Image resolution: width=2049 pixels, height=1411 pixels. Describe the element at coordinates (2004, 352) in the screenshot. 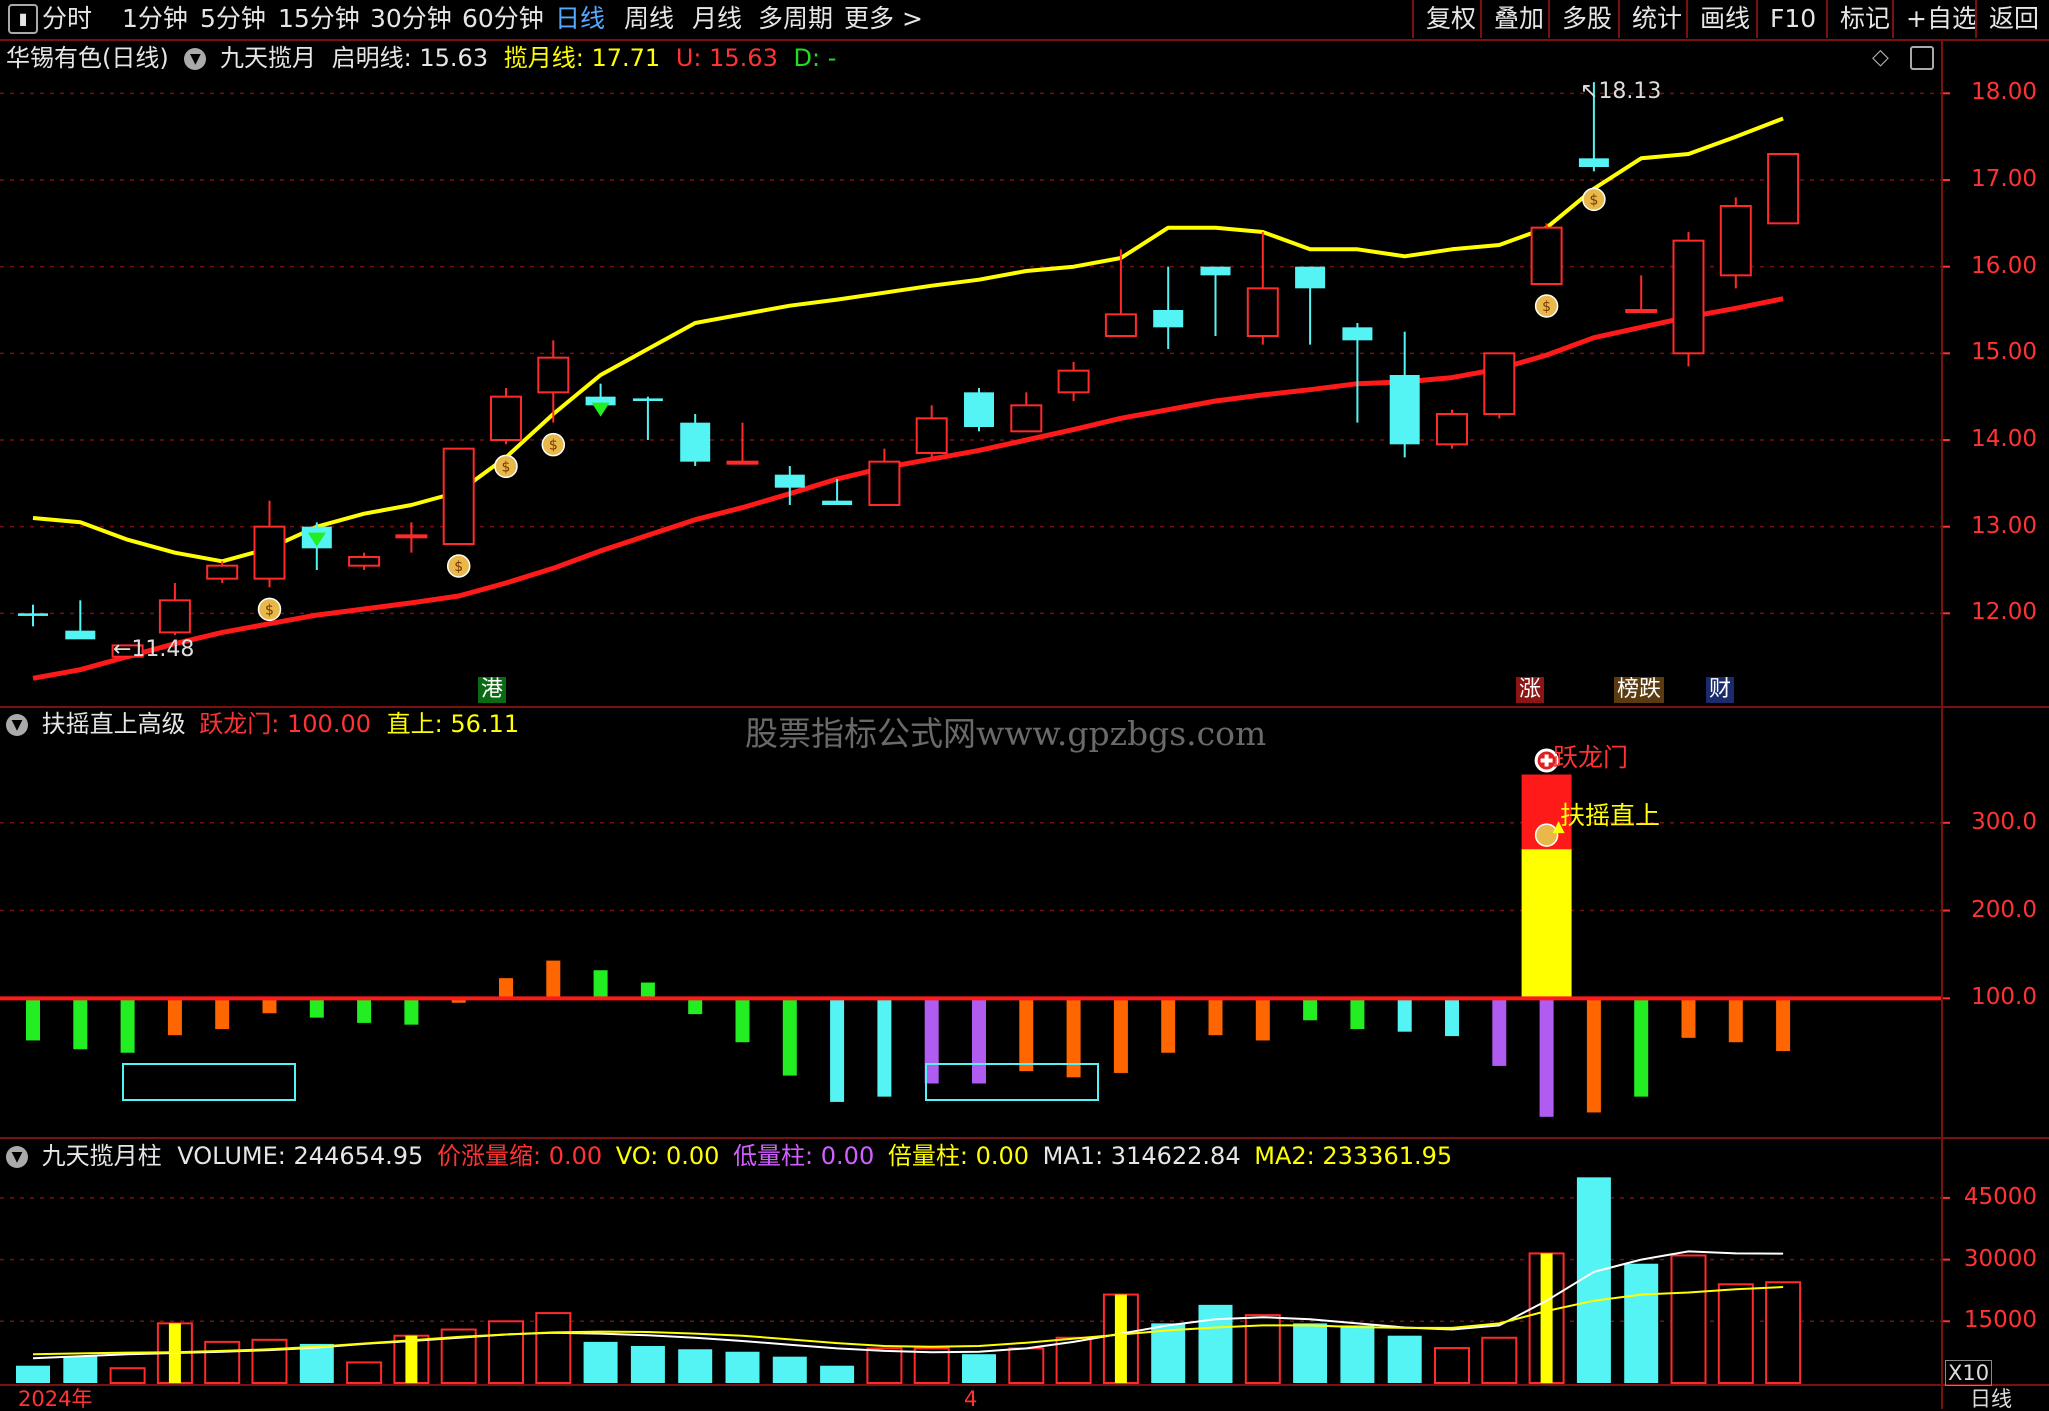

I see `main-ytick-3: 15.00` at that location.